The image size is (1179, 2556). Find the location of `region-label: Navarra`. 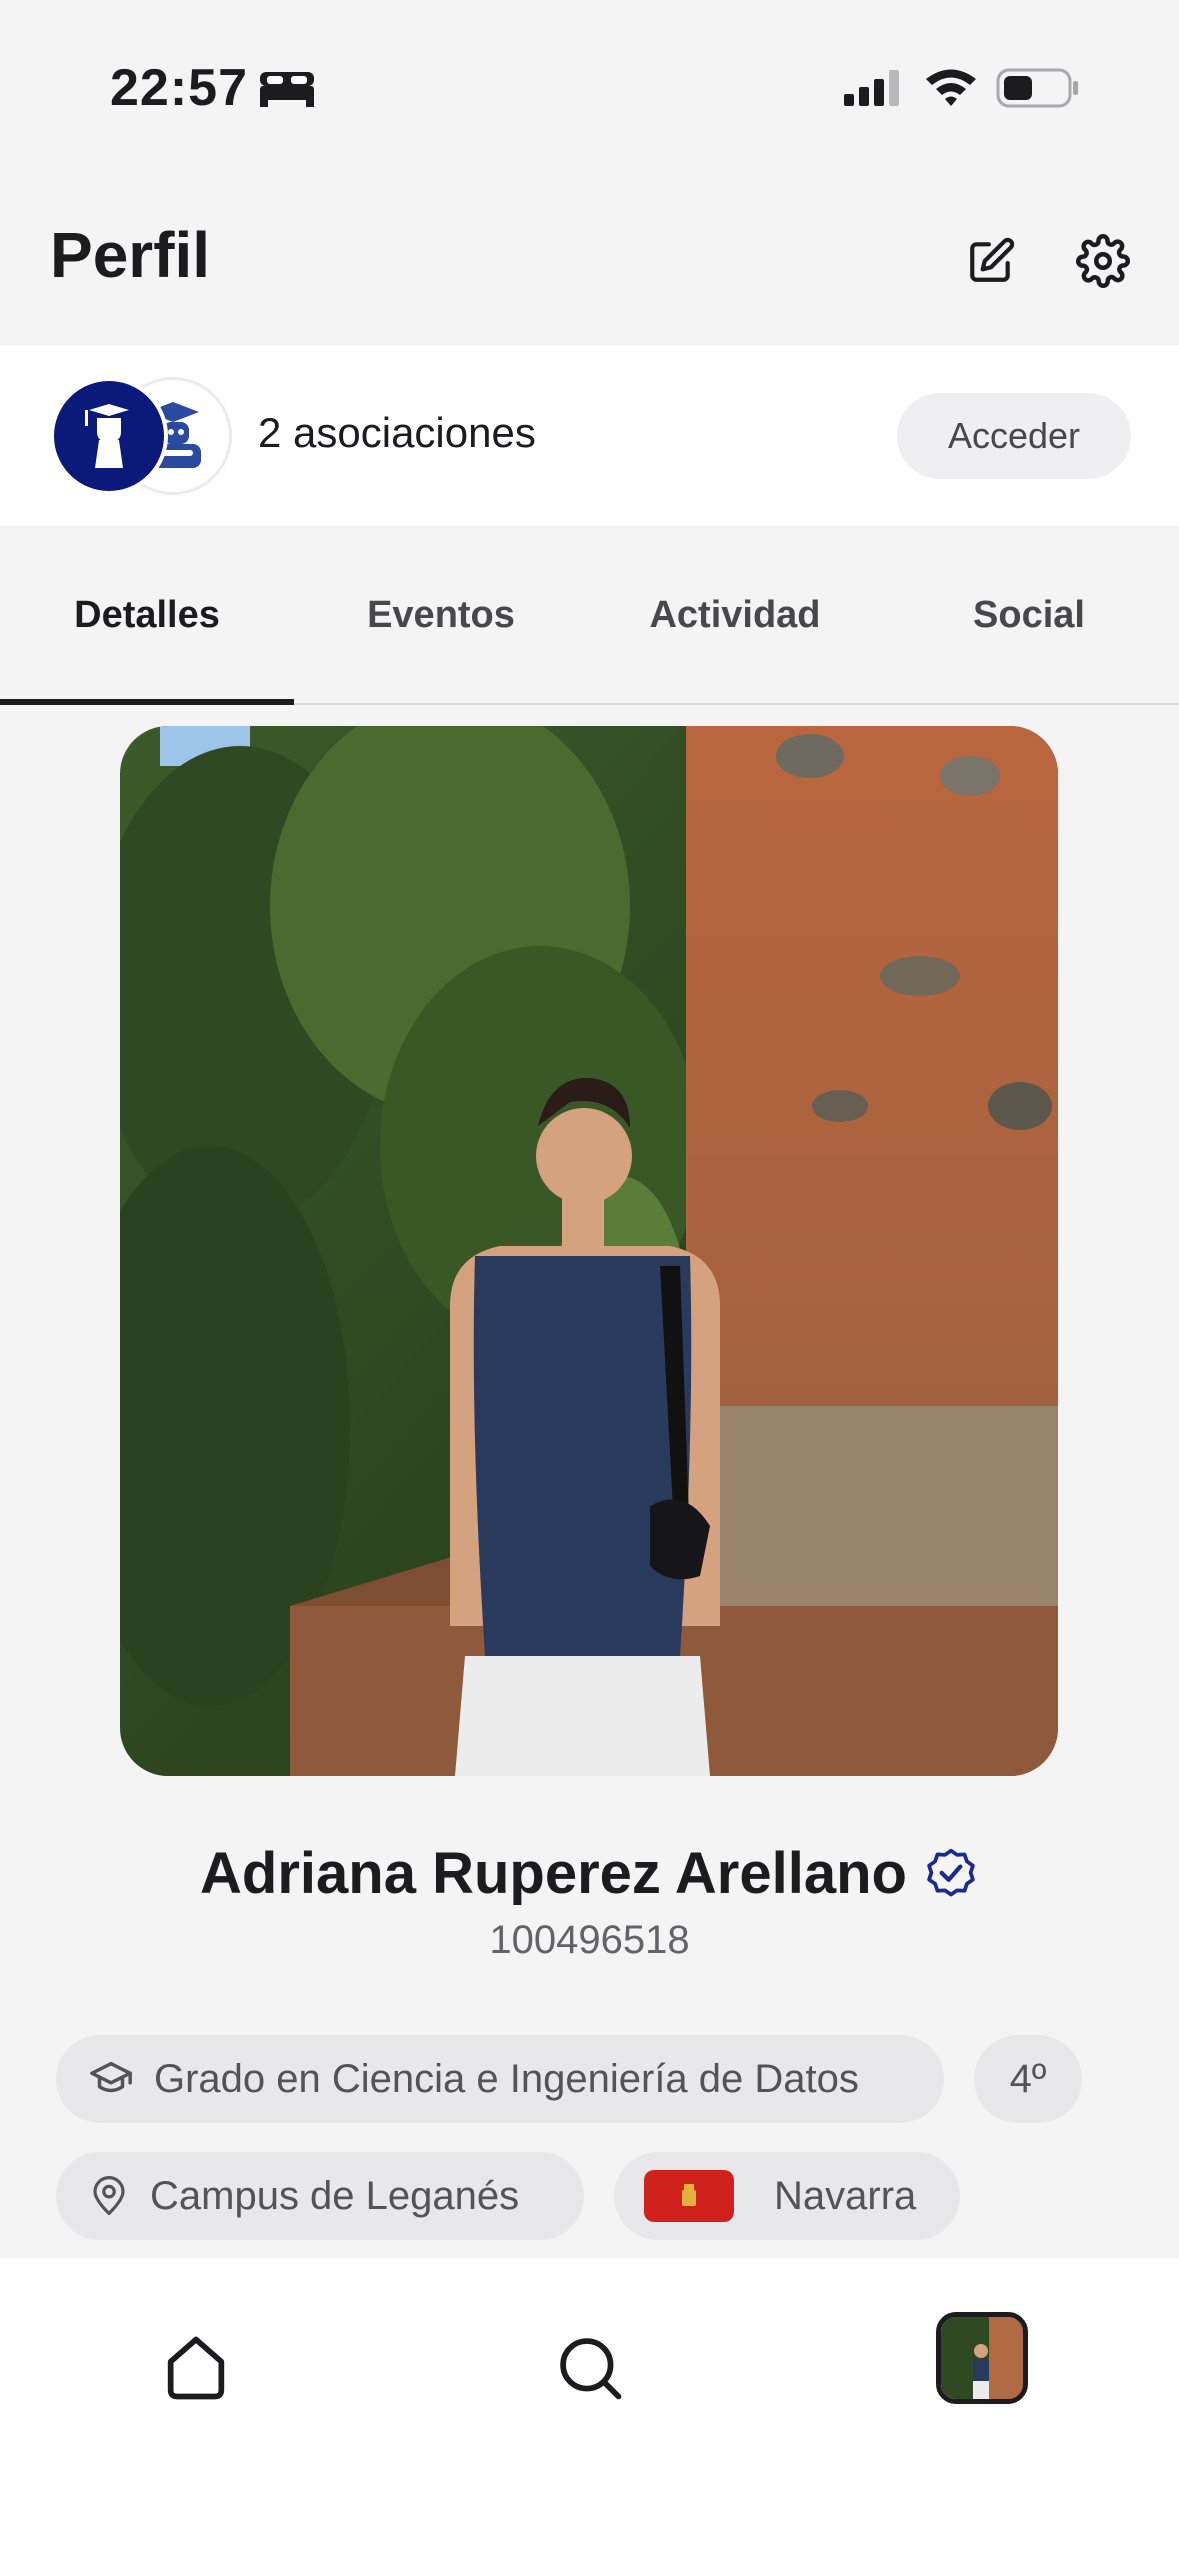

region-label: Navarra is located at coordinates (845, 2195).